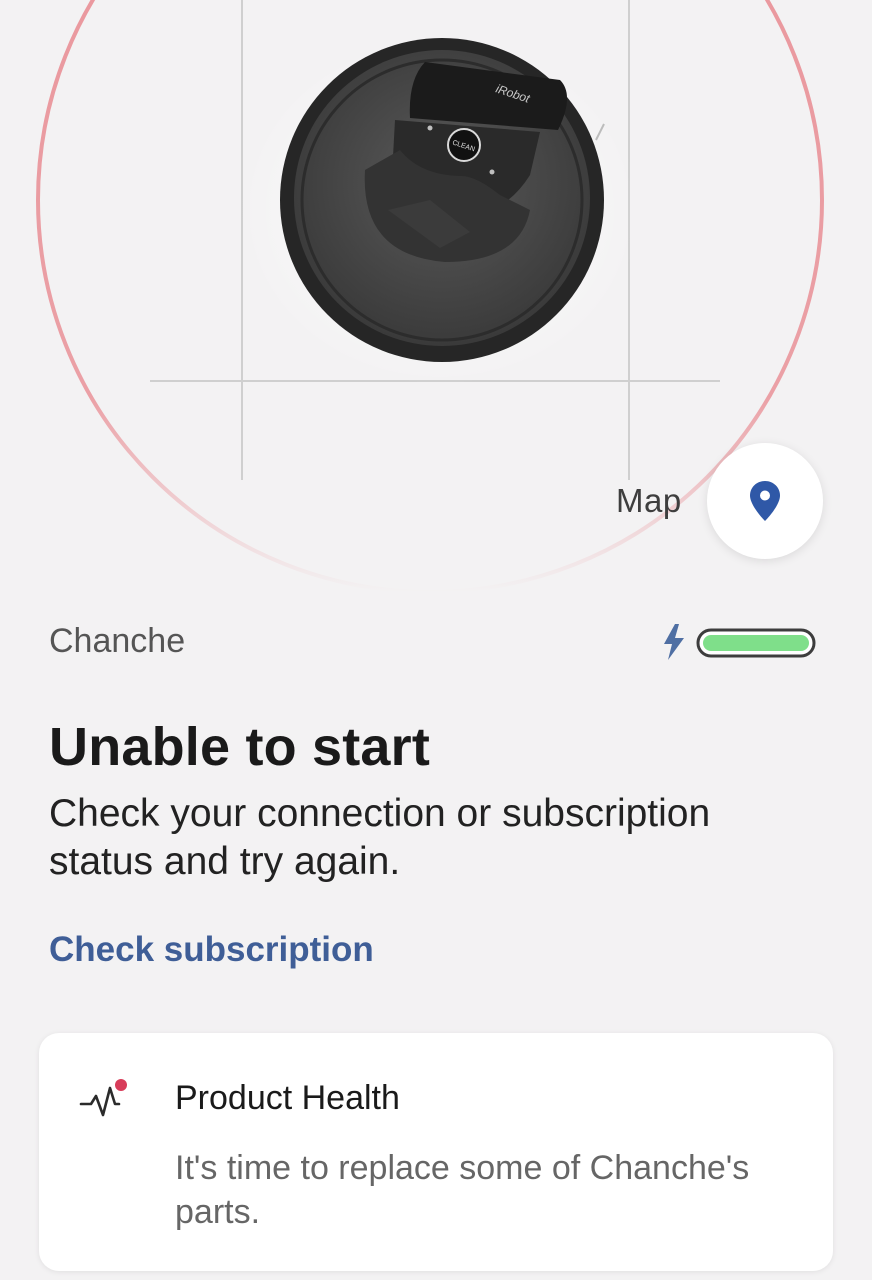  I want to click on map-pin-icon, so click(765, 501).